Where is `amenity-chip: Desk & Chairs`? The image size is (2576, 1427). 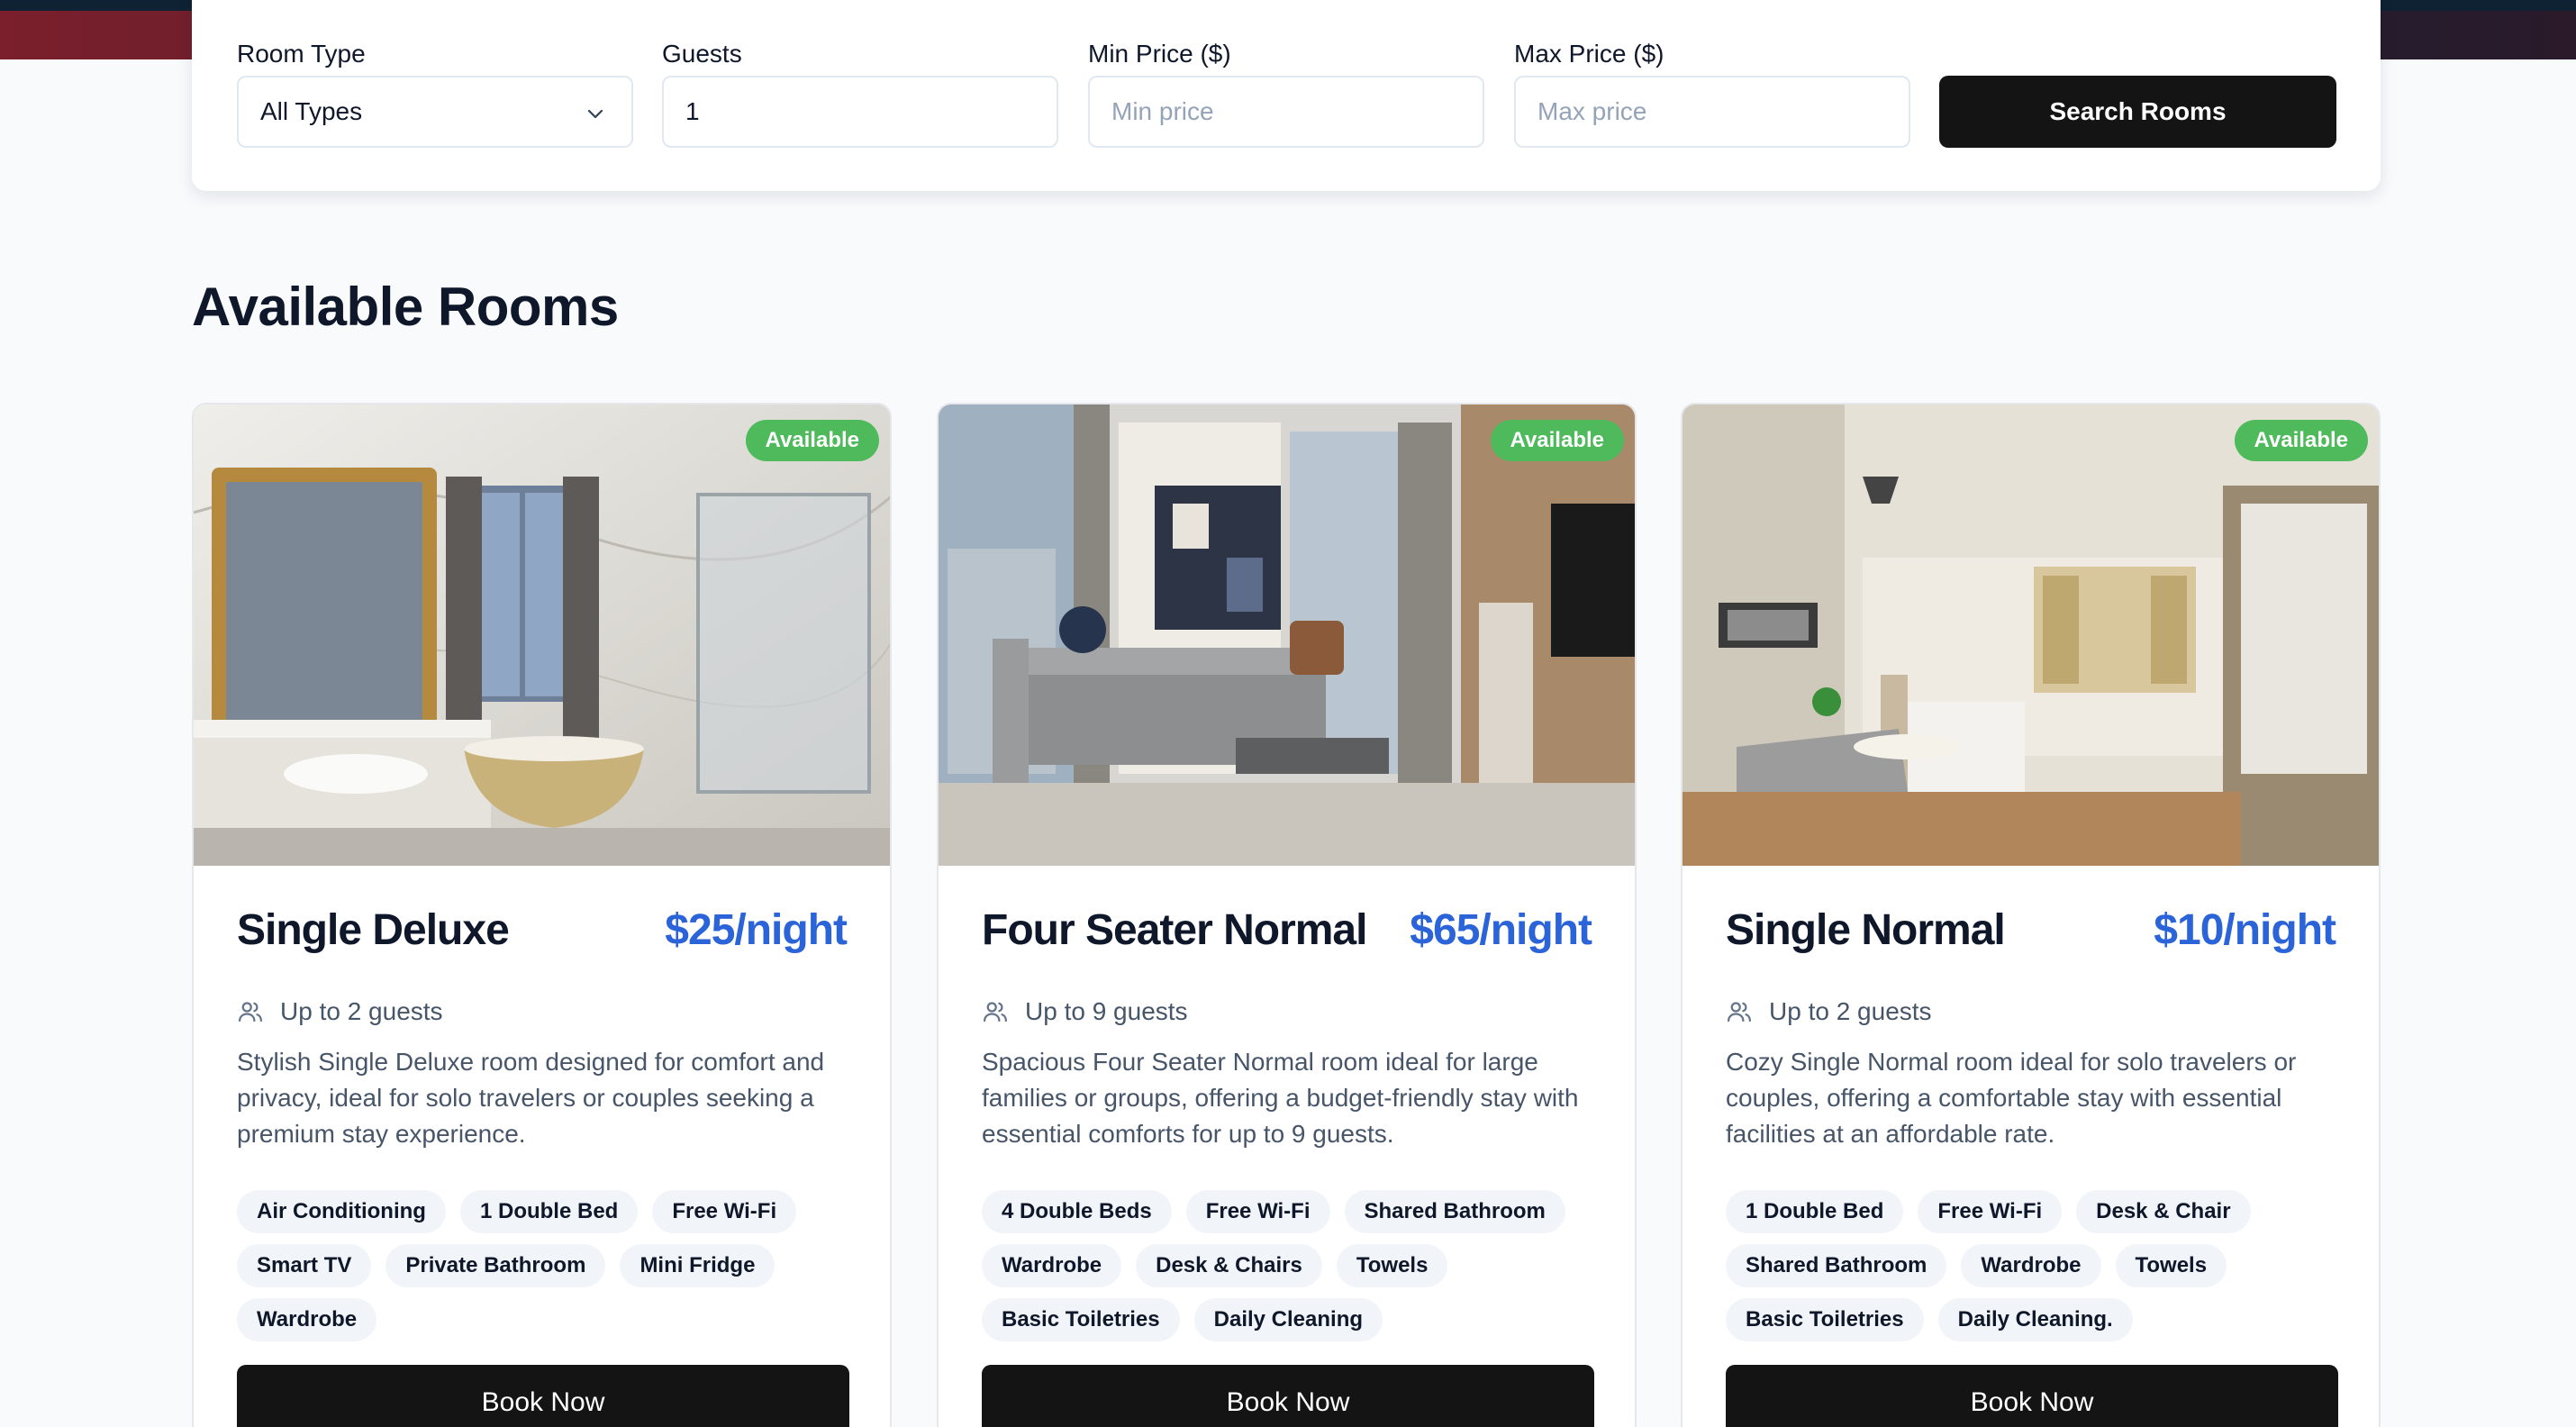 amenity-chip: Desk & Chairs is located at coordinates (1229, 1265).